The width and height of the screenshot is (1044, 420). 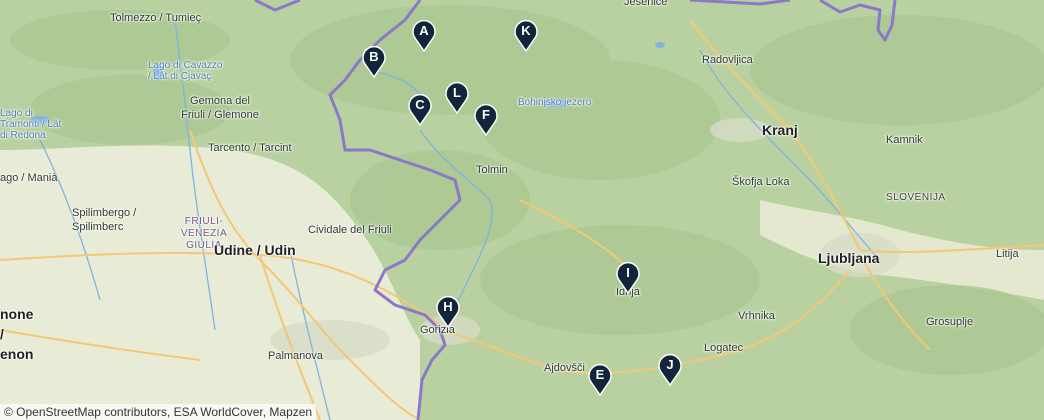 I want to click on place-spilimbergo: Spilimbergo / Spilimberc, so click(x=104, y=220).